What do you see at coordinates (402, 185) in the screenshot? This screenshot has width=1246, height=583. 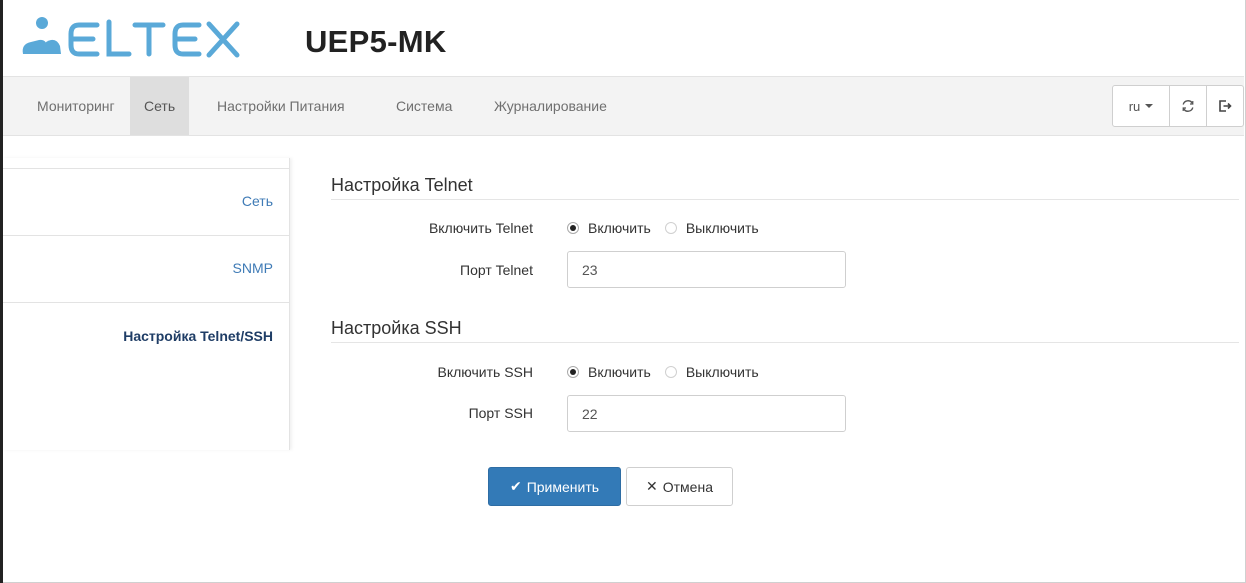 I see `telnet-section-title: Настройка Telnet` at bounding box center [402, 185].